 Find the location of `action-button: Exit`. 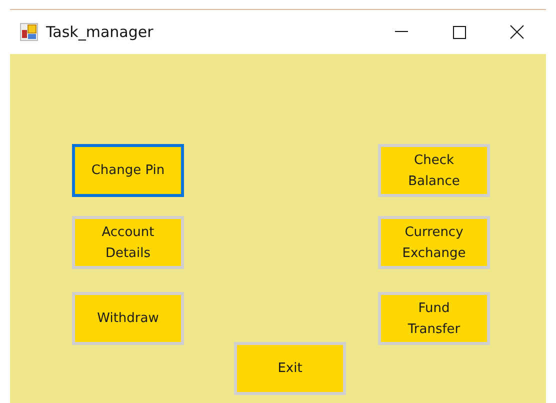

action-button: Exit is located at coordinates (290, 368).